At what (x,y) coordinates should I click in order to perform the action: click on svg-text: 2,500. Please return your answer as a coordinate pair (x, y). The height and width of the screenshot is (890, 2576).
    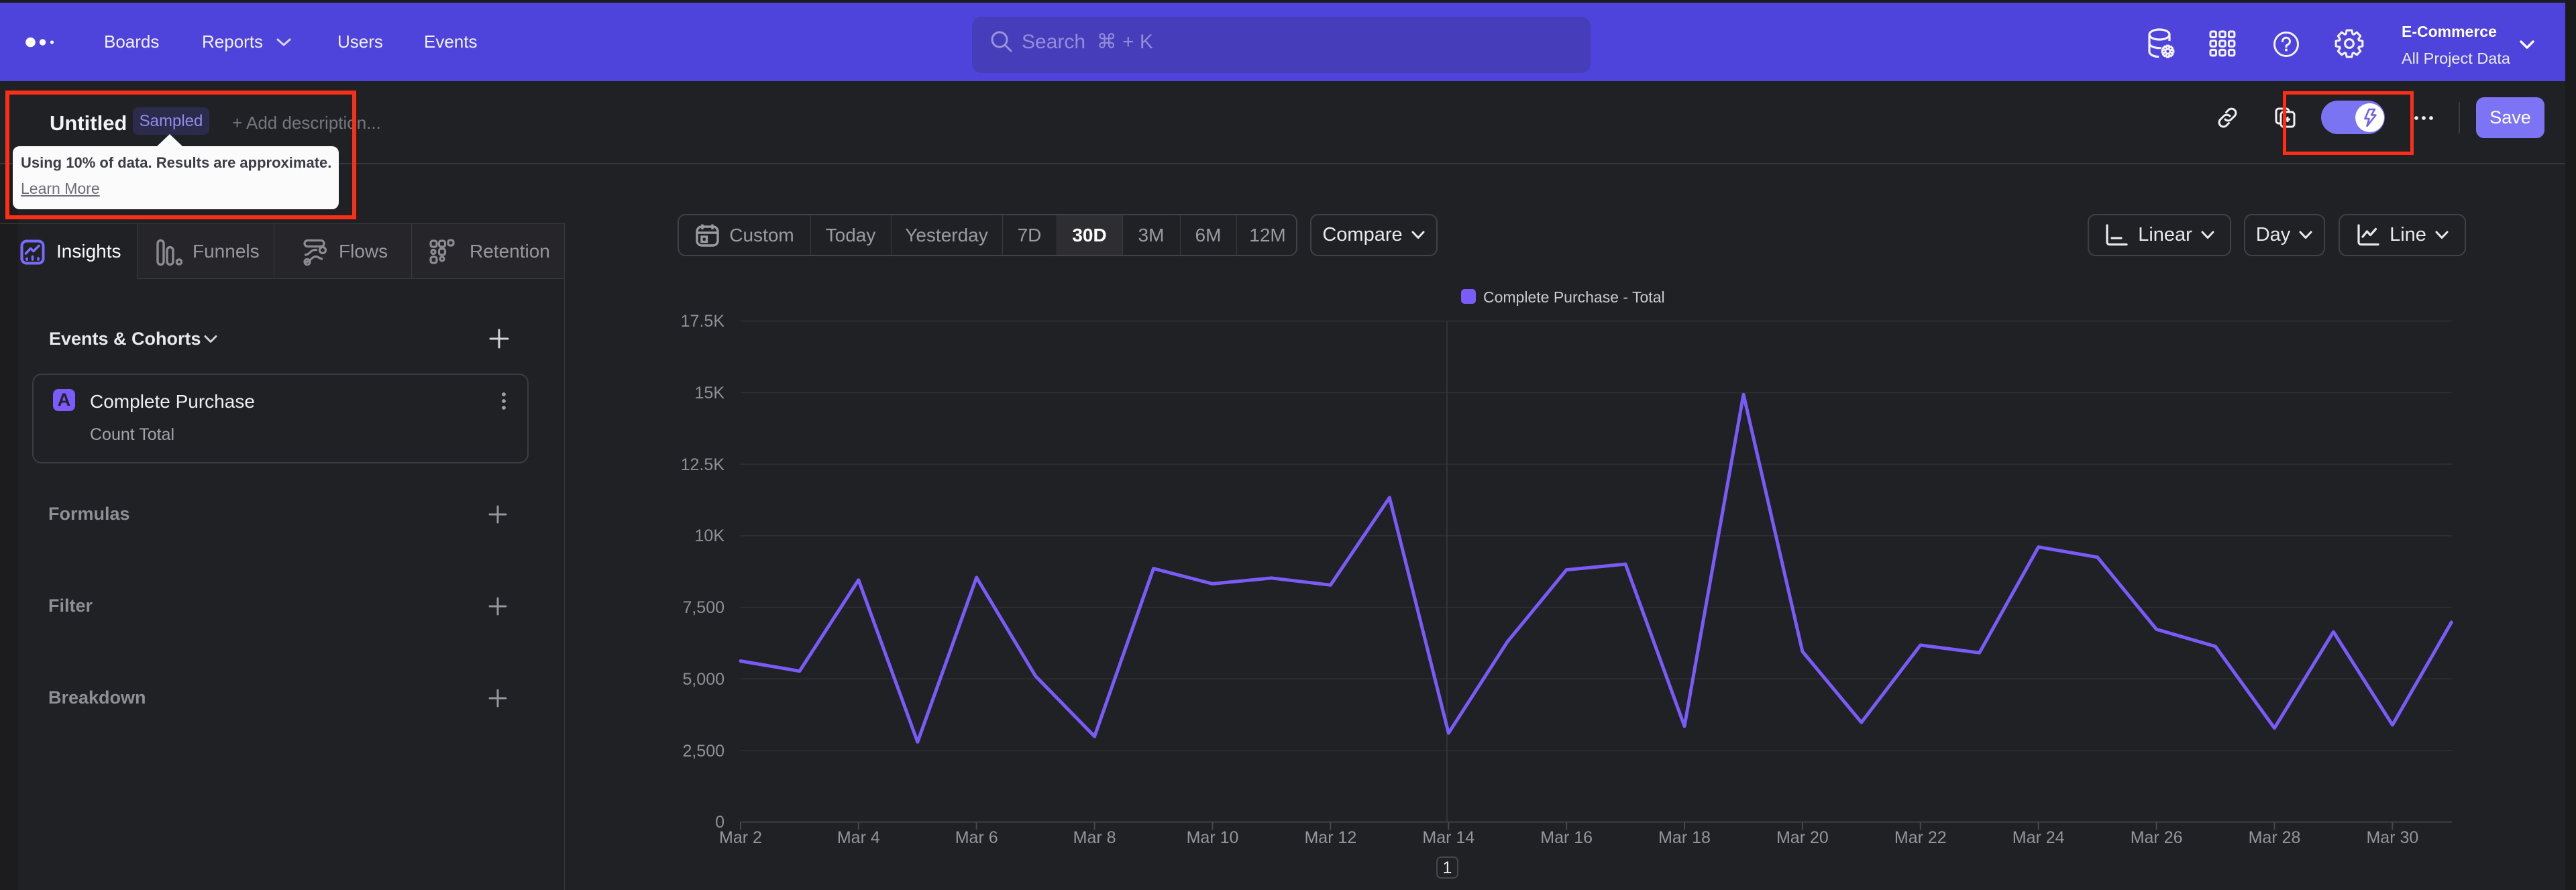
    Looking at the image, I should click on (703, 751).